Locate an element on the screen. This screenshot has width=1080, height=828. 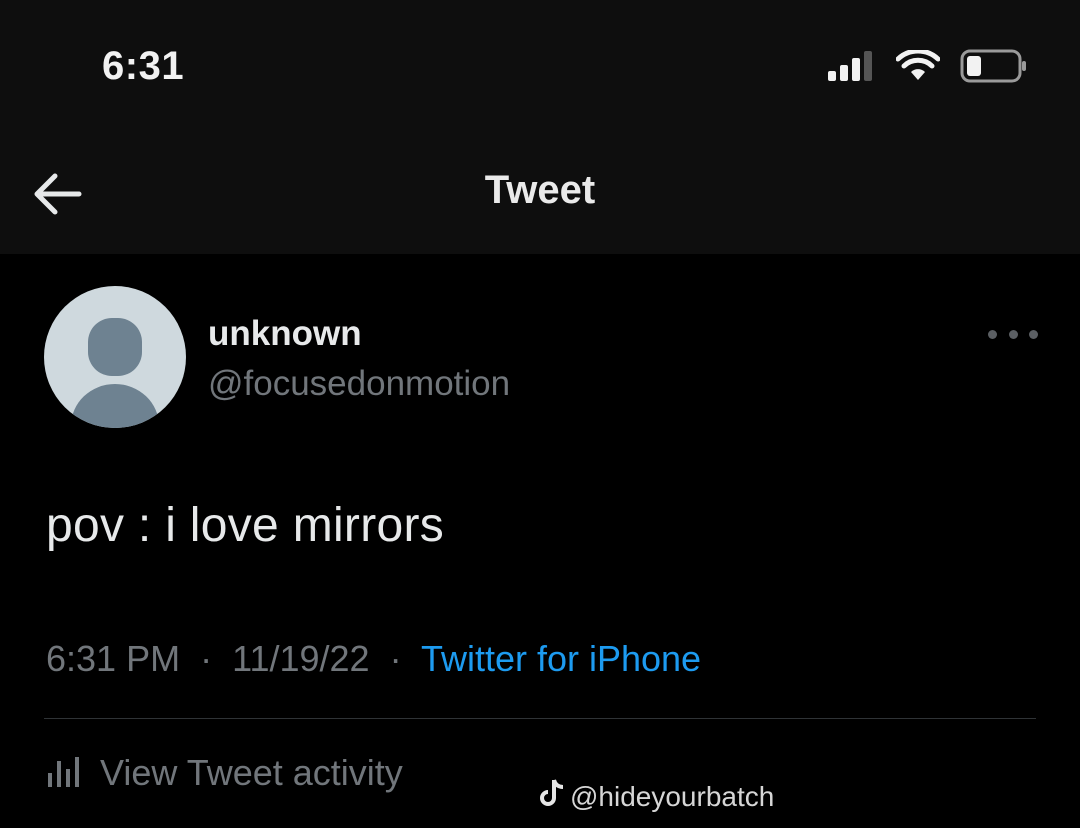
page-title: Tweet is located at coordinates (540, 190).